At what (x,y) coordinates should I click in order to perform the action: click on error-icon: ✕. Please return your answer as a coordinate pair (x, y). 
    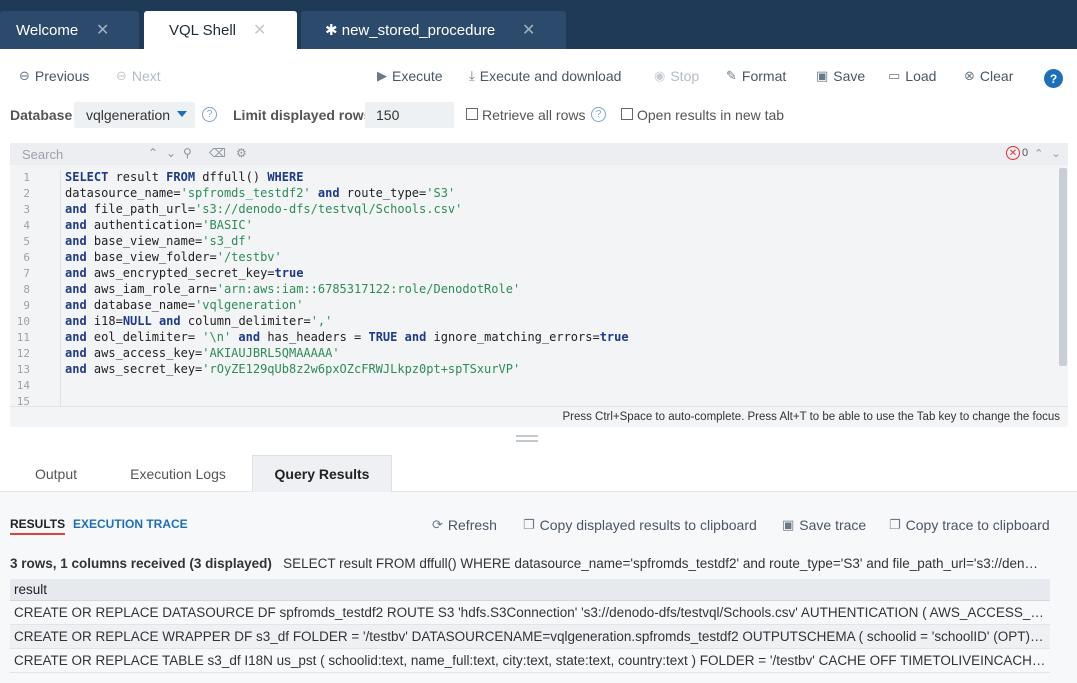
    Looking at the image, I should click on (1013, 153).